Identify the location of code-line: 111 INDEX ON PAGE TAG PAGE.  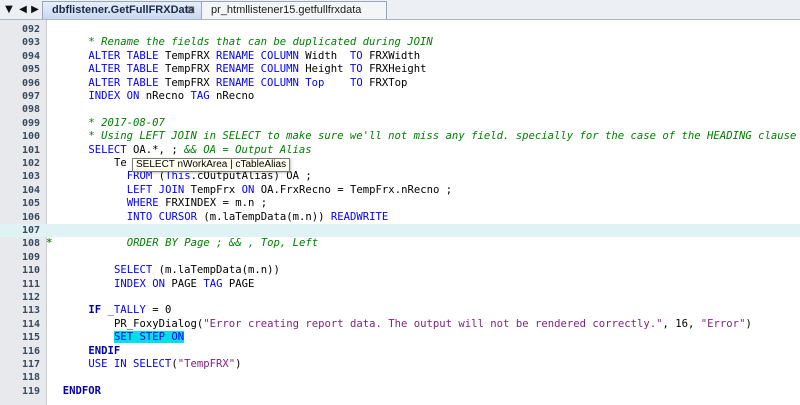
(400, 284).